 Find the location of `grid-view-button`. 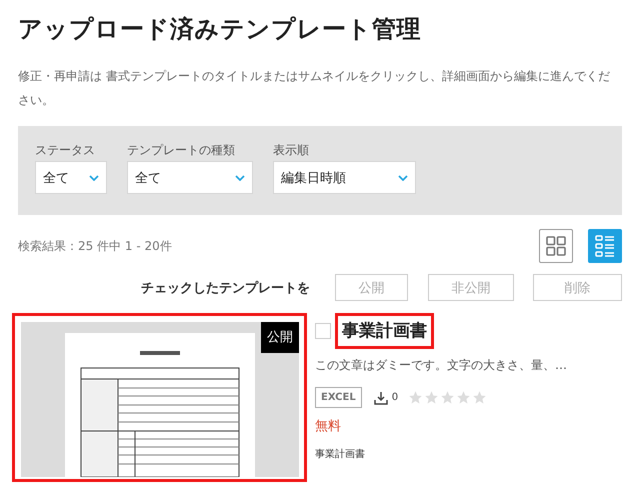

grid-view-button is located at coordinates (556, 246).